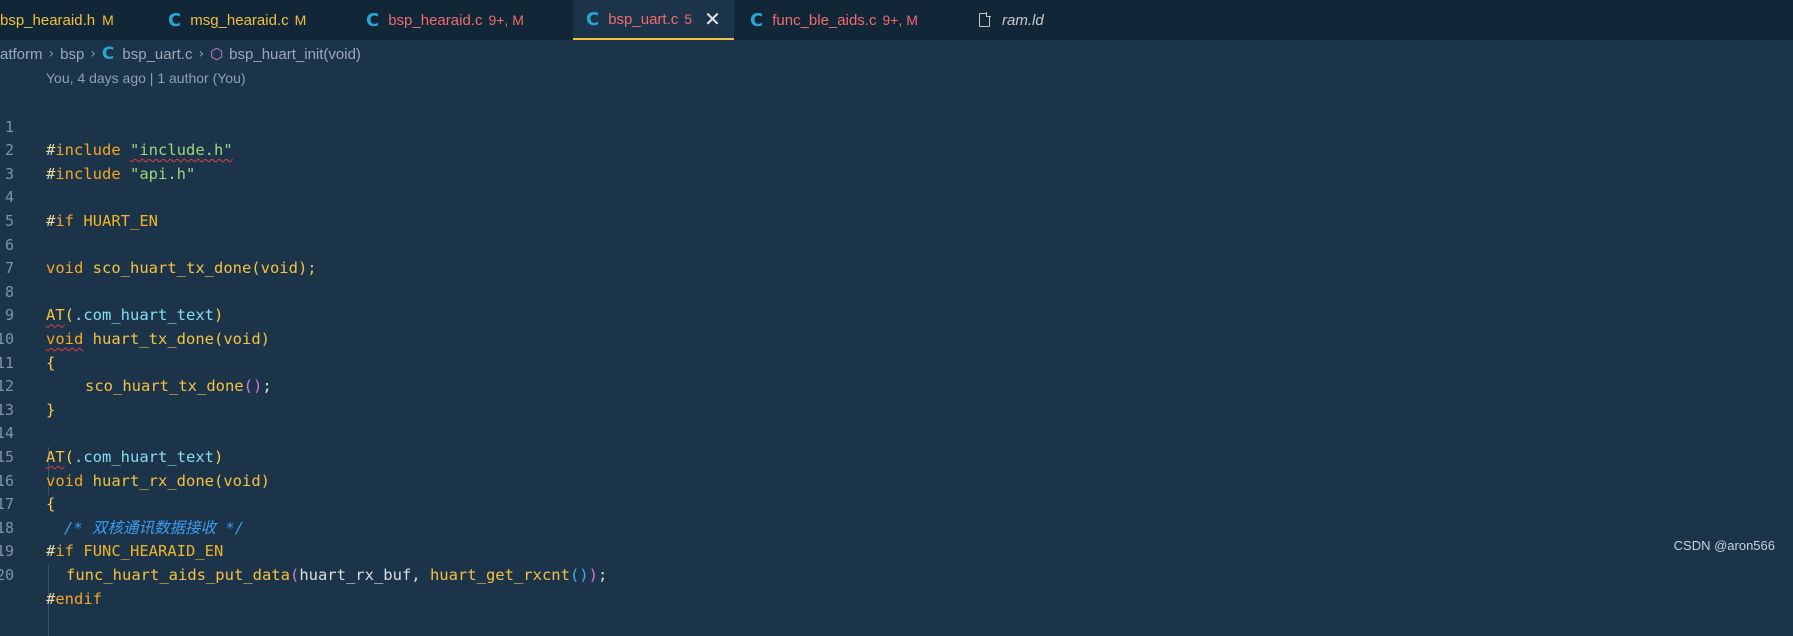 This screenshot has height=636, width=1793. What do you see at coordinates (985, 19) in the screenshot?
I see `file-icon` at bounding box center [985, 19].